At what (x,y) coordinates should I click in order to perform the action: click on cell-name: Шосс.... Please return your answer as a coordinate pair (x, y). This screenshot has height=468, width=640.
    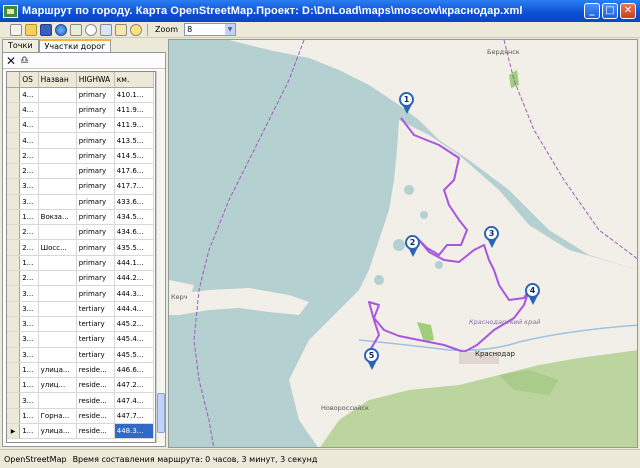
    Looking at the image, I should click on (57, 247).